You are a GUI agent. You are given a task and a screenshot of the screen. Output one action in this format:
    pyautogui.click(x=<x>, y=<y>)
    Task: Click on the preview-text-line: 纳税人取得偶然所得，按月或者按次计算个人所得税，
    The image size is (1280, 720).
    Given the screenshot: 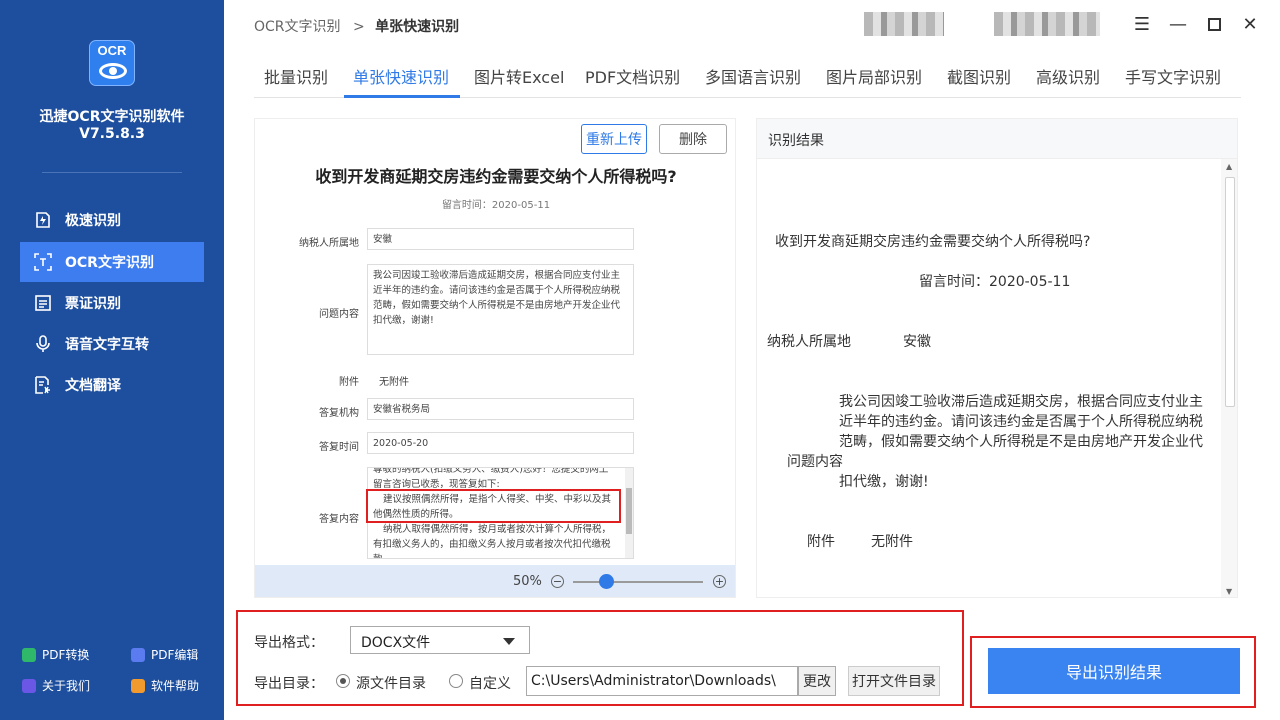 What is the action you would take?
    pyautogui.click(x=497, y=529)
    